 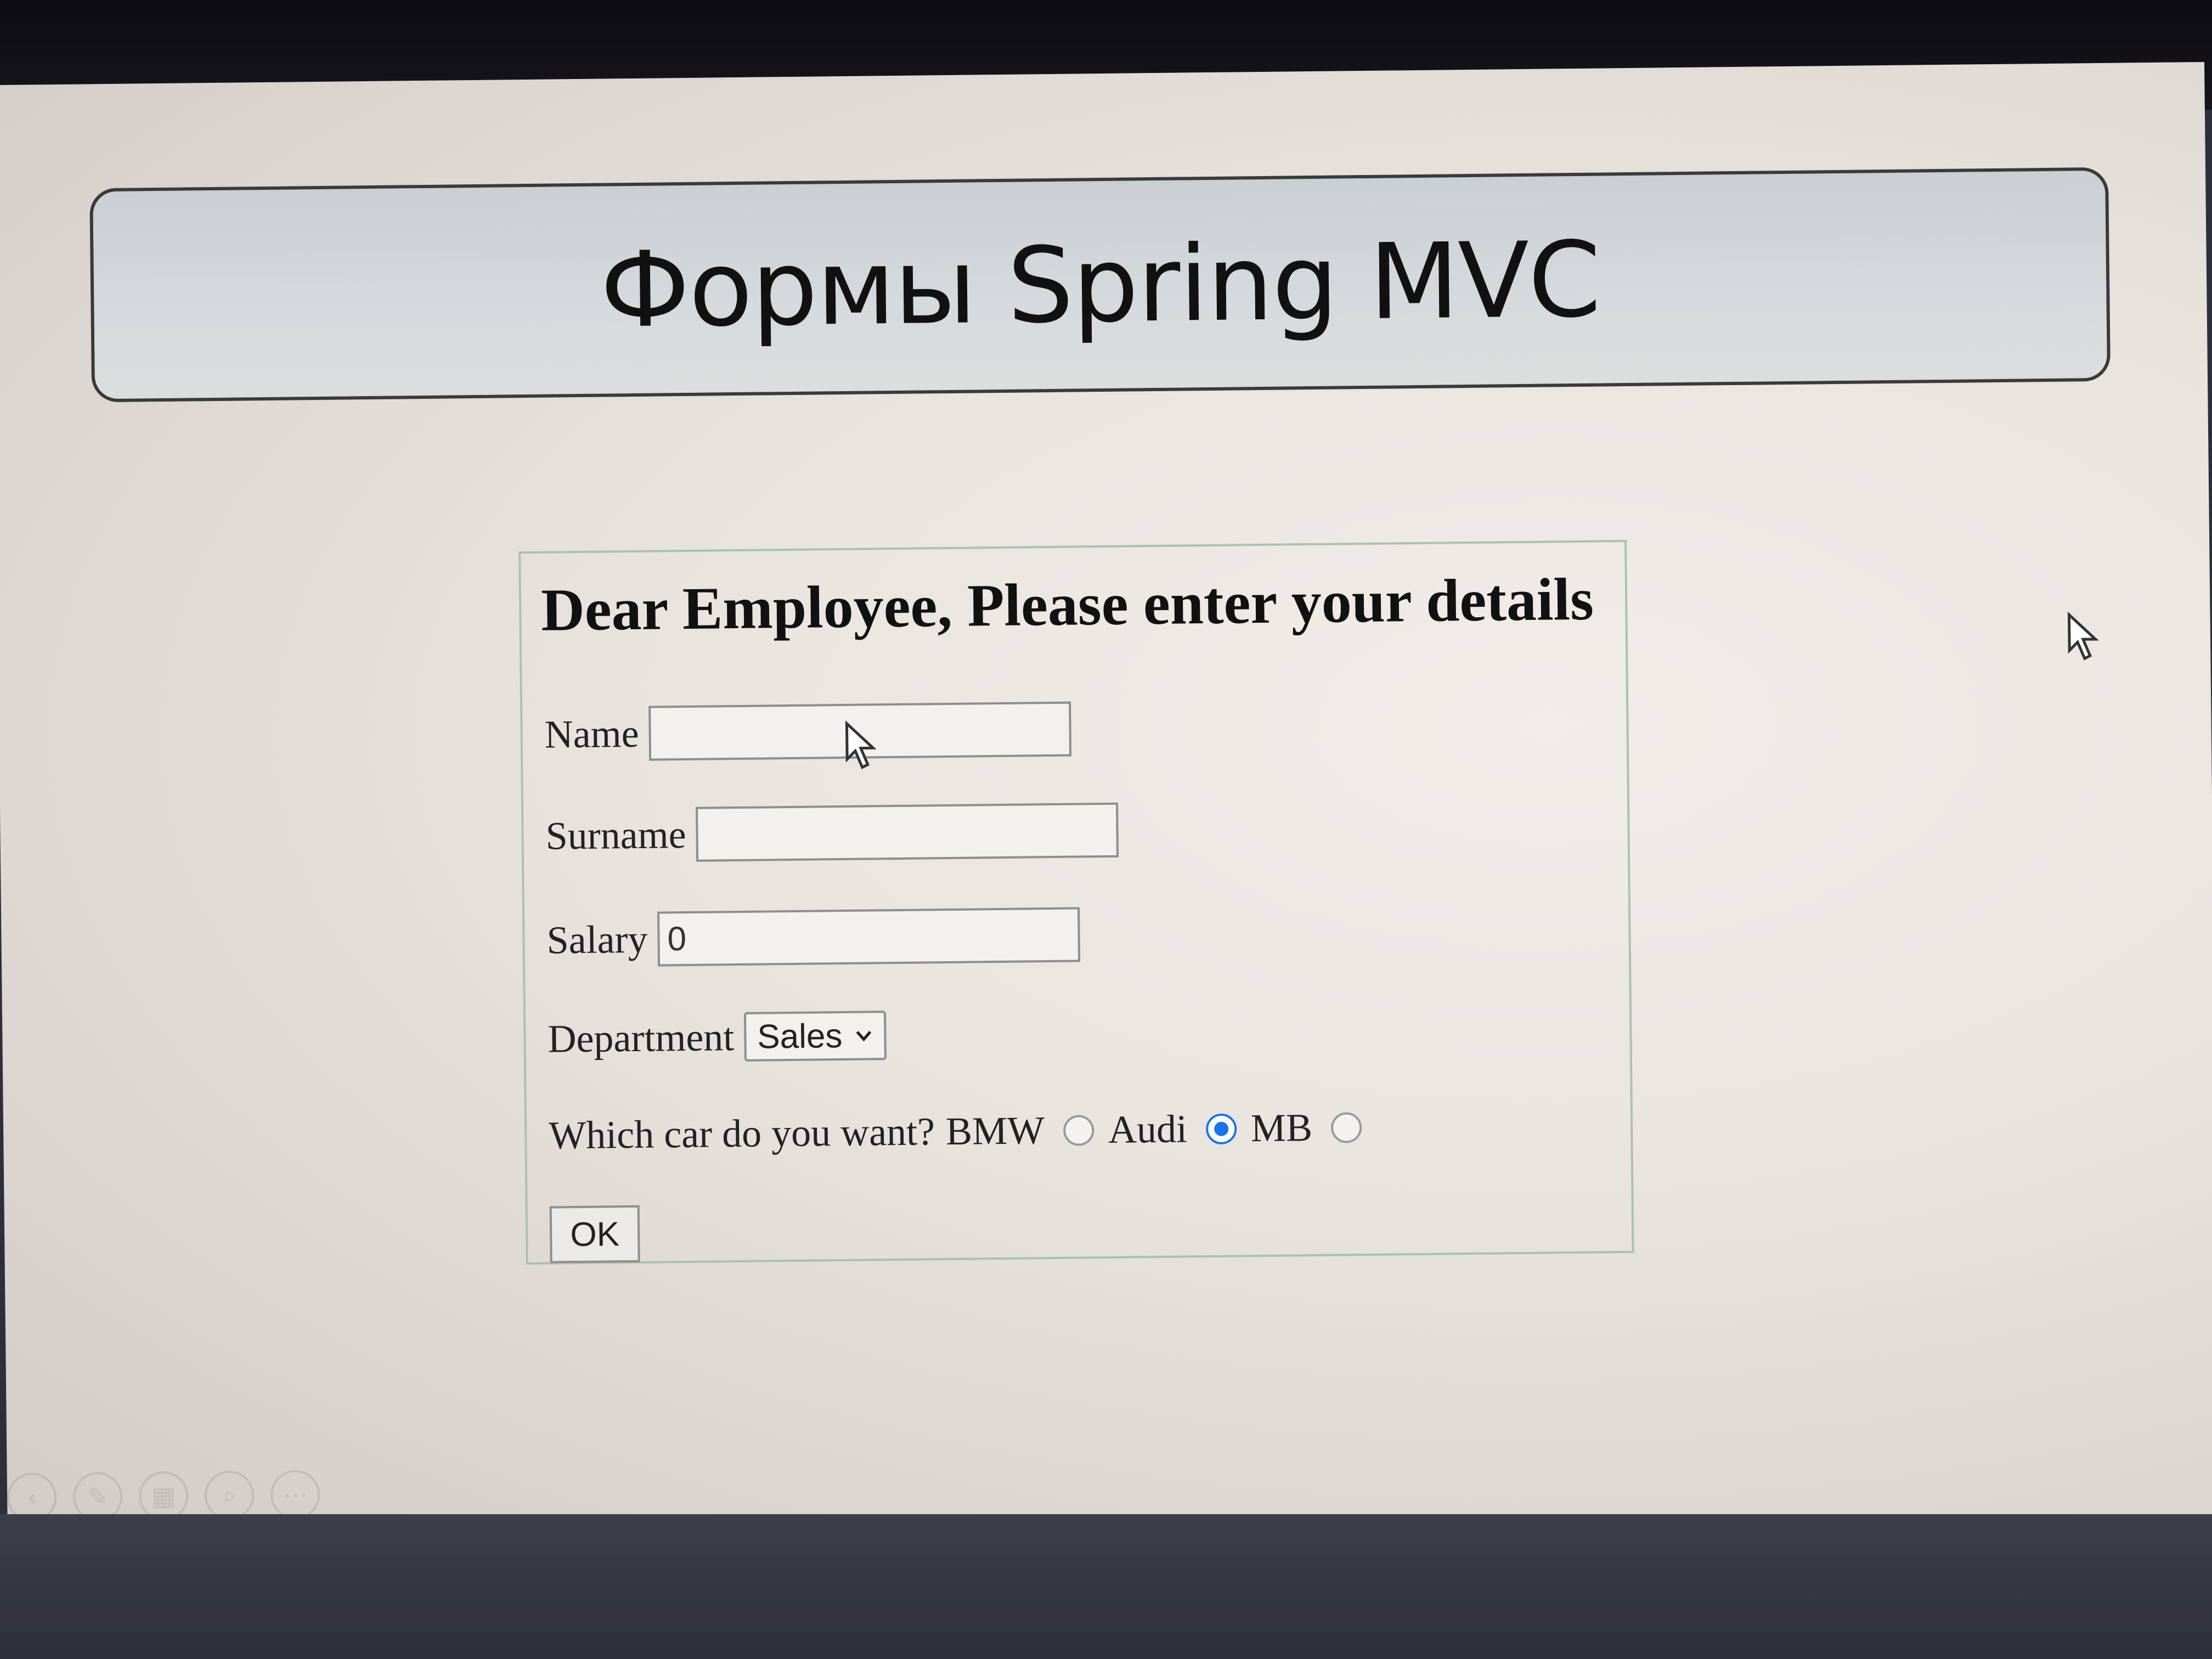 I want to click on department-label: Department, so click(x=641, y=1037).